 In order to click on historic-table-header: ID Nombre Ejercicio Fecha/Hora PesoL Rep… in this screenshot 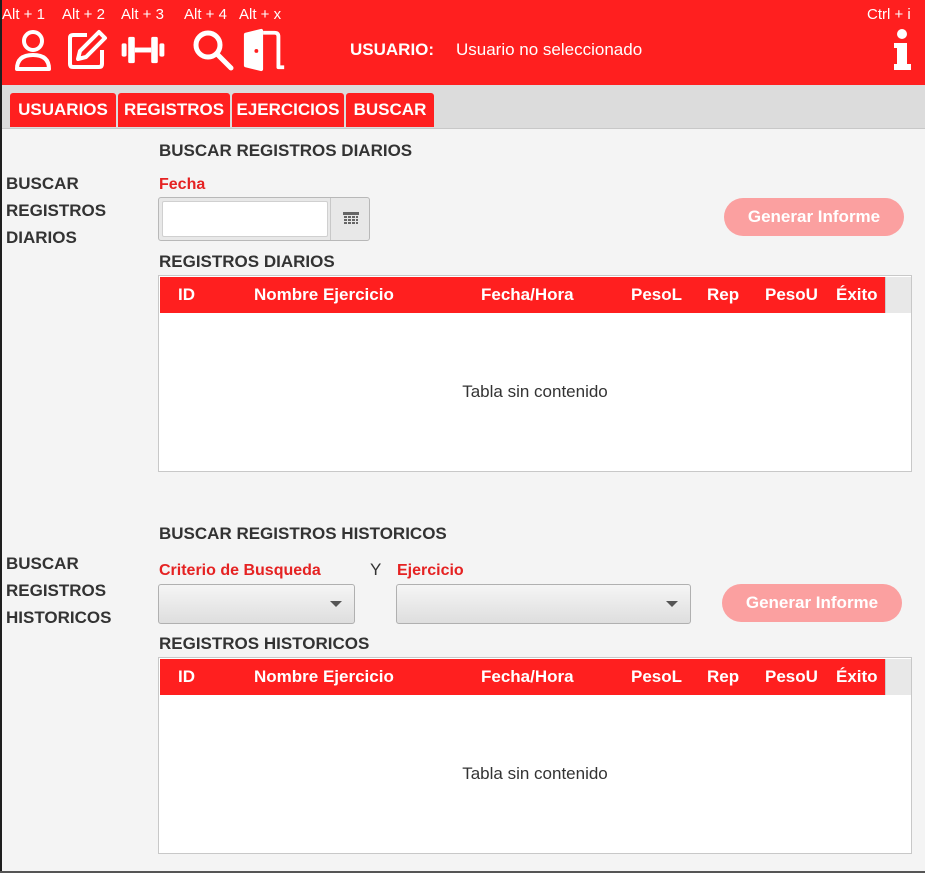, I will do `click(522, 677)`.